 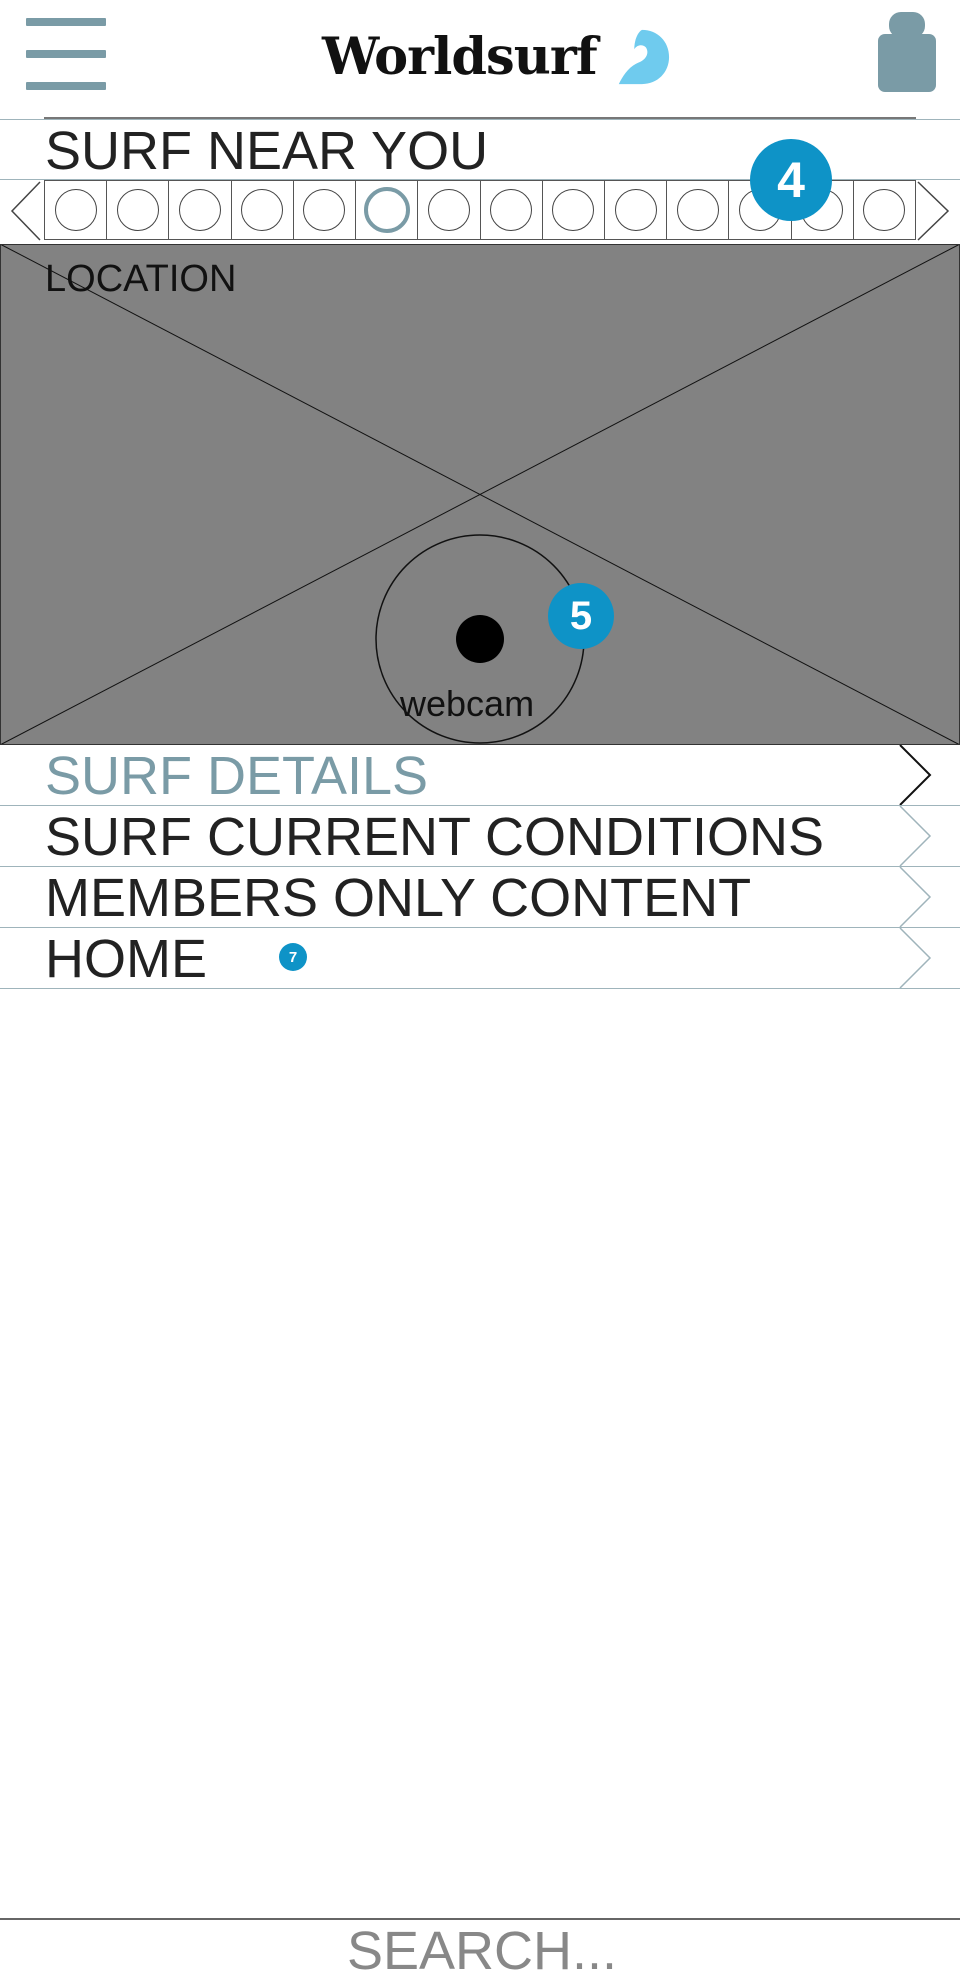 What do you see at coordinates (435, 837) in the screenshot?
I see `list-item-label: SURF CURRENT CONDITIONS` at bounding box center [435, 837].